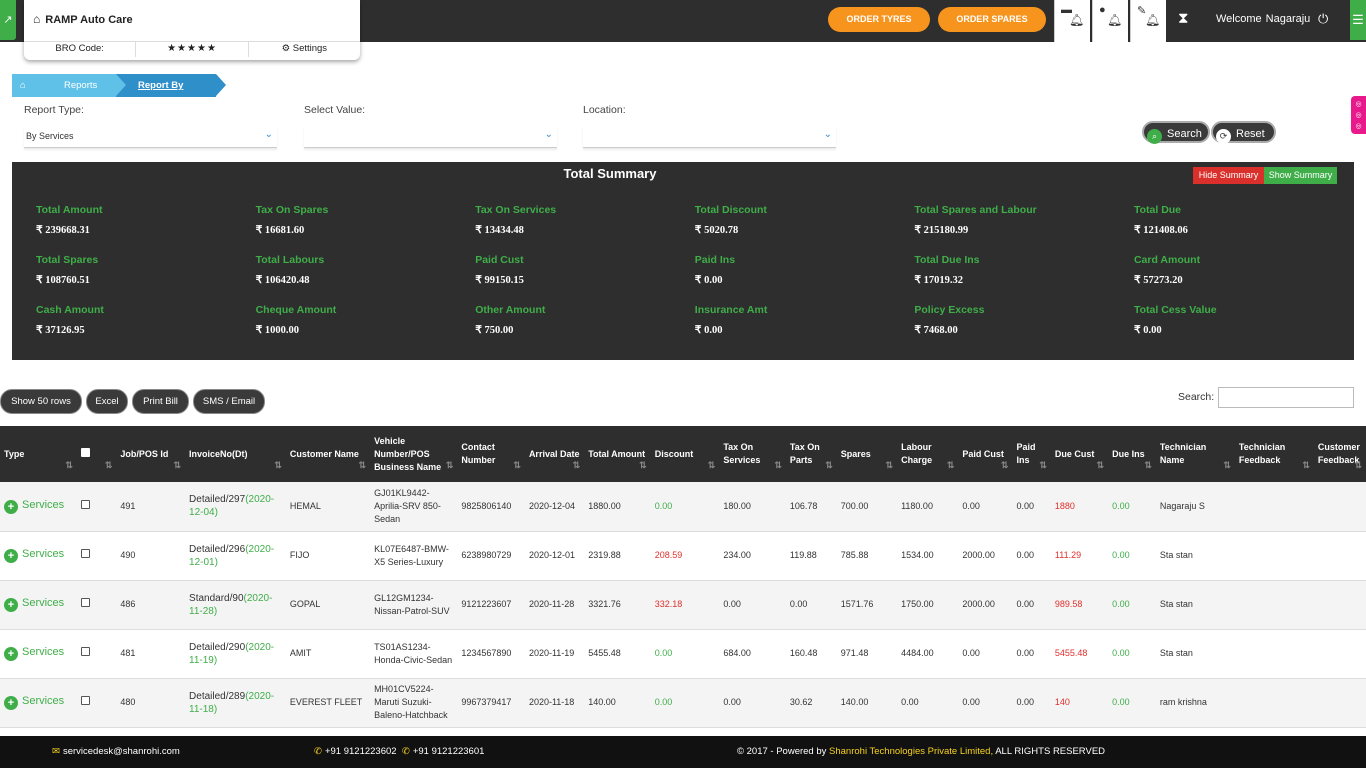 This screenshot has width=1366, height=768. Describe the element at coordinates (1195, 454) in the screenshot. I see `column-header: Technician Name ⇅` at that location.